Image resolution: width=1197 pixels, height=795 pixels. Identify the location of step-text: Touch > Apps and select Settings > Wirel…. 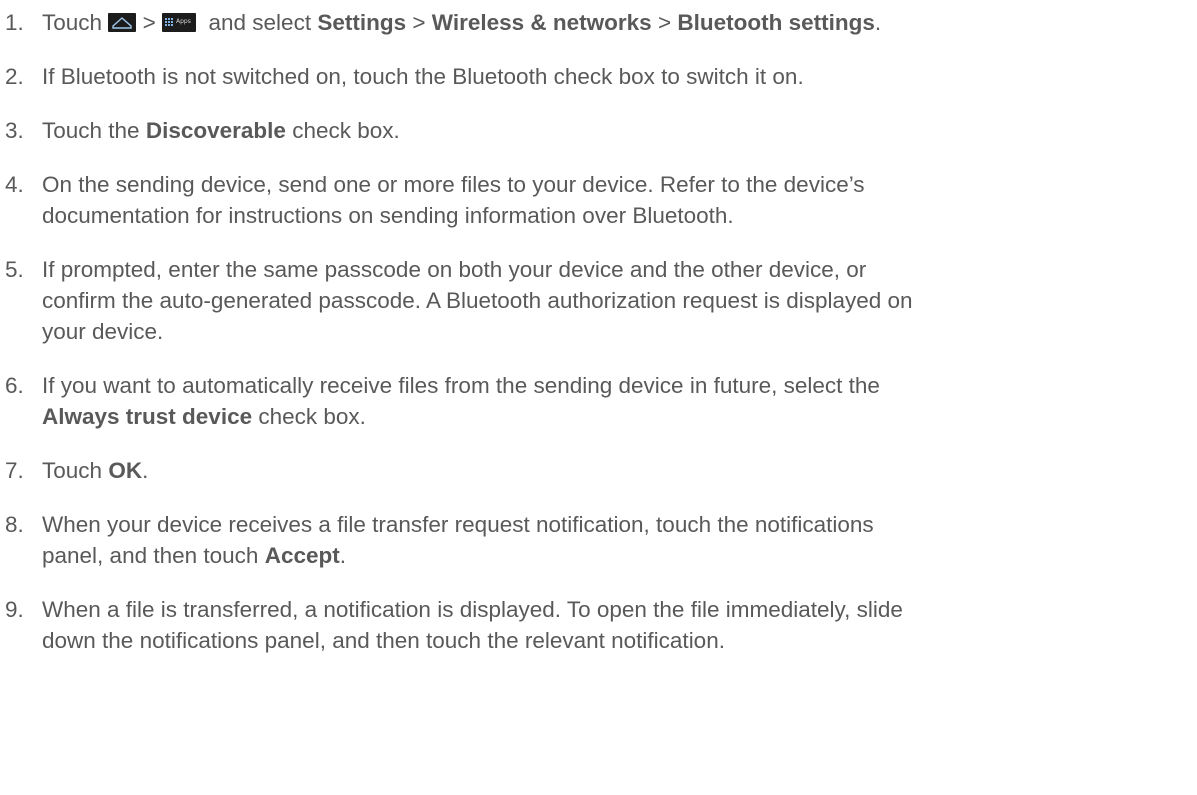
(462, 22).